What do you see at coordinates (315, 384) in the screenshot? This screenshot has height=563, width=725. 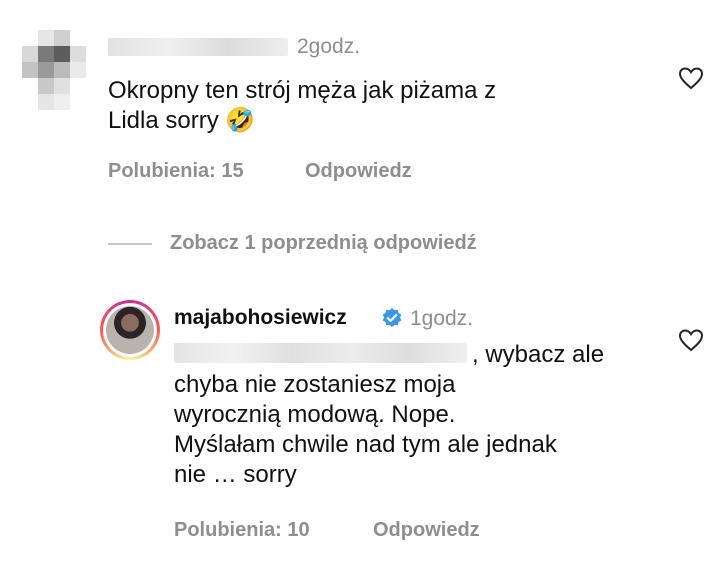 I see `reply-text-line: chyba nie zostaniesz moja` at bounding box center [315, 384].